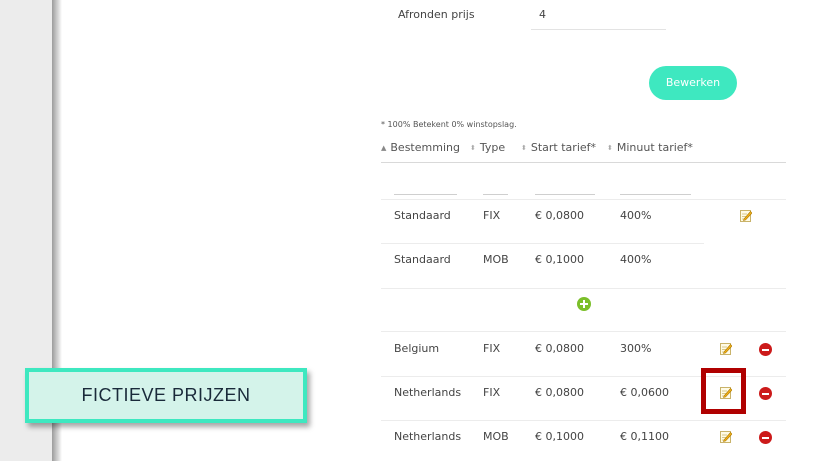  I want to click on add-row-plus-icon, so click(584, 304).